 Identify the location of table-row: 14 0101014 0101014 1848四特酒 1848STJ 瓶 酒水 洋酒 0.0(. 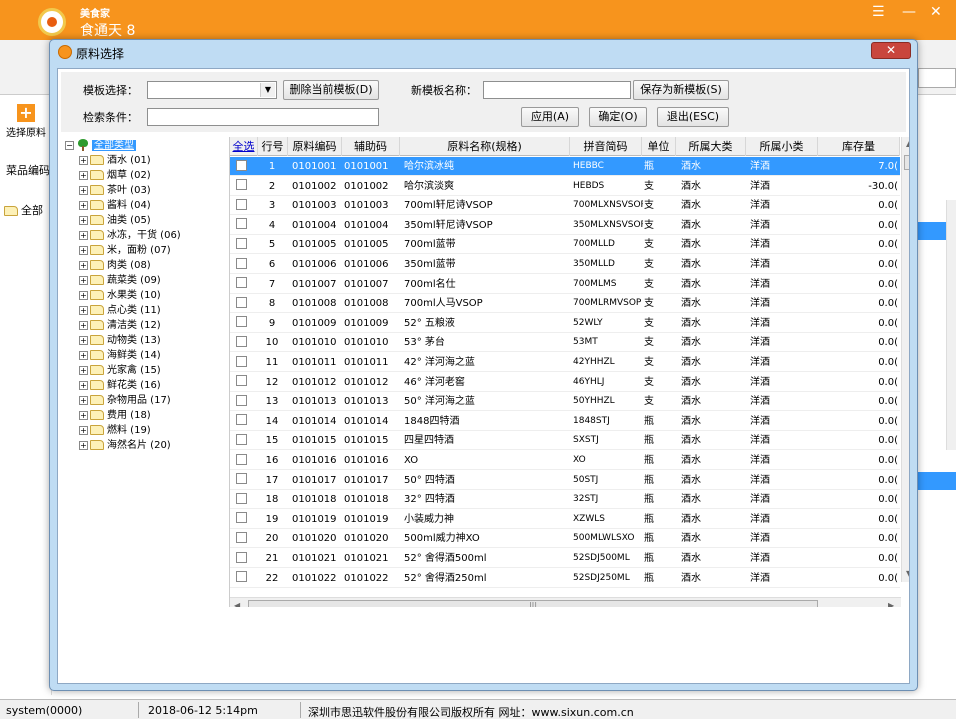
(565, 421).